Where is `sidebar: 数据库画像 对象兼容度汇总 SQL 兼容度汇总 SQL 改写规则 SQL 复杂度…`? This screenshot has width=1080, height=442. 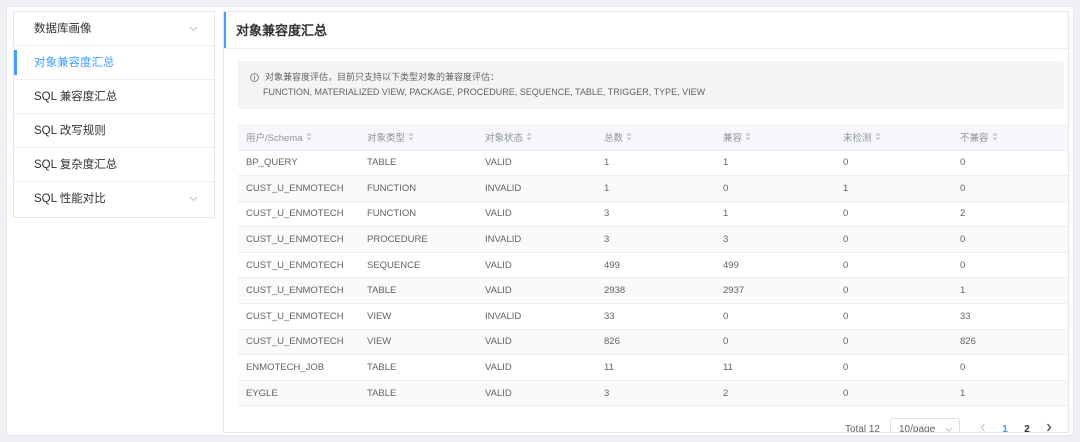
sidebar: 数据库画像 对象兼容度汇总 SQL 兼容度汇总 SQL 改写规则 SQL 复杂度… is located at coordinates (114, 114).